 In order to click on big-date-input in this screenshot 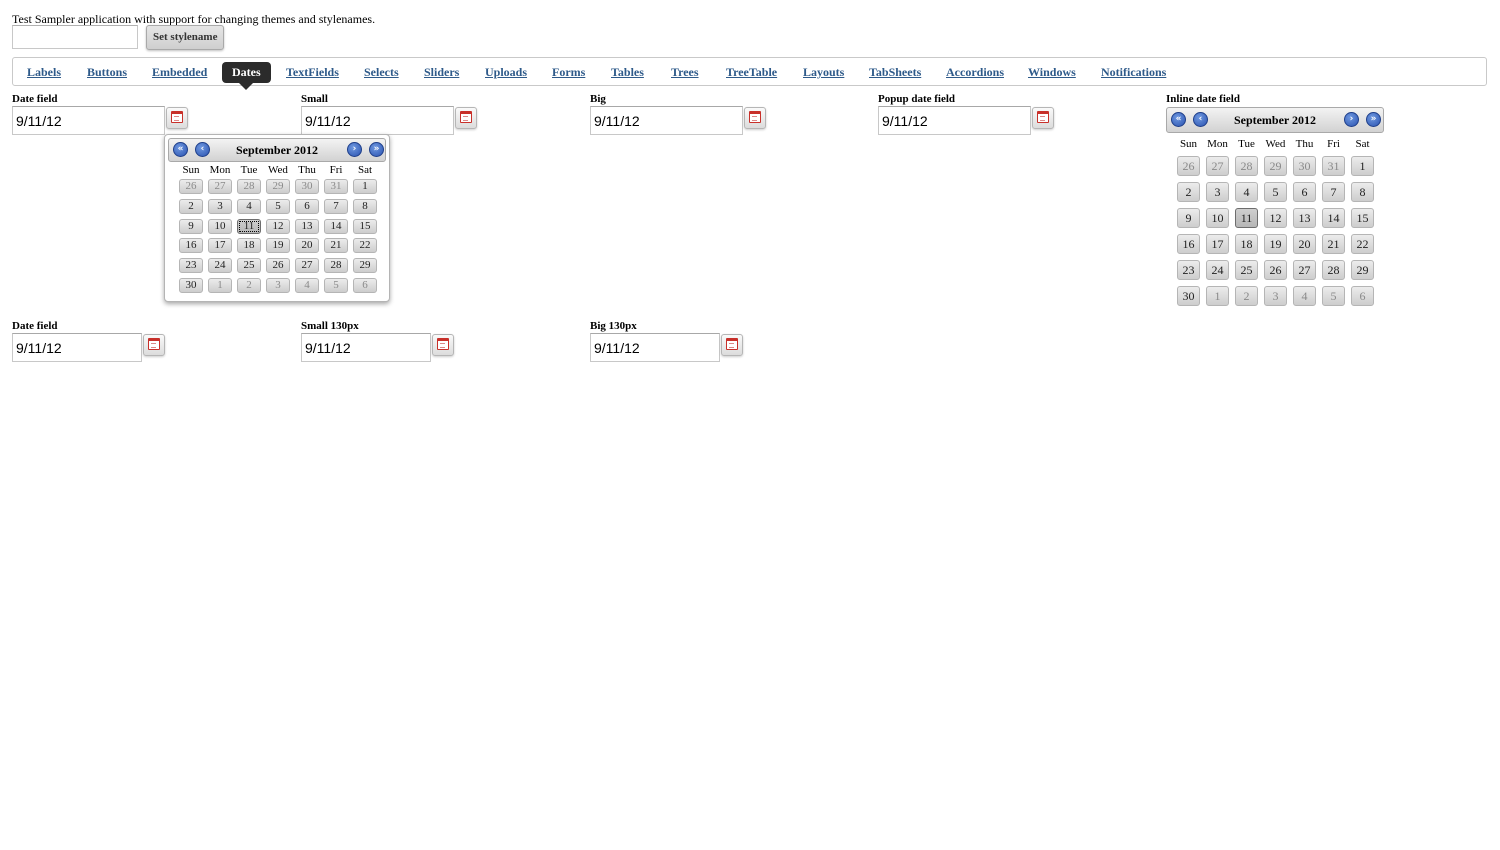, I will do `click(666, 120)`.